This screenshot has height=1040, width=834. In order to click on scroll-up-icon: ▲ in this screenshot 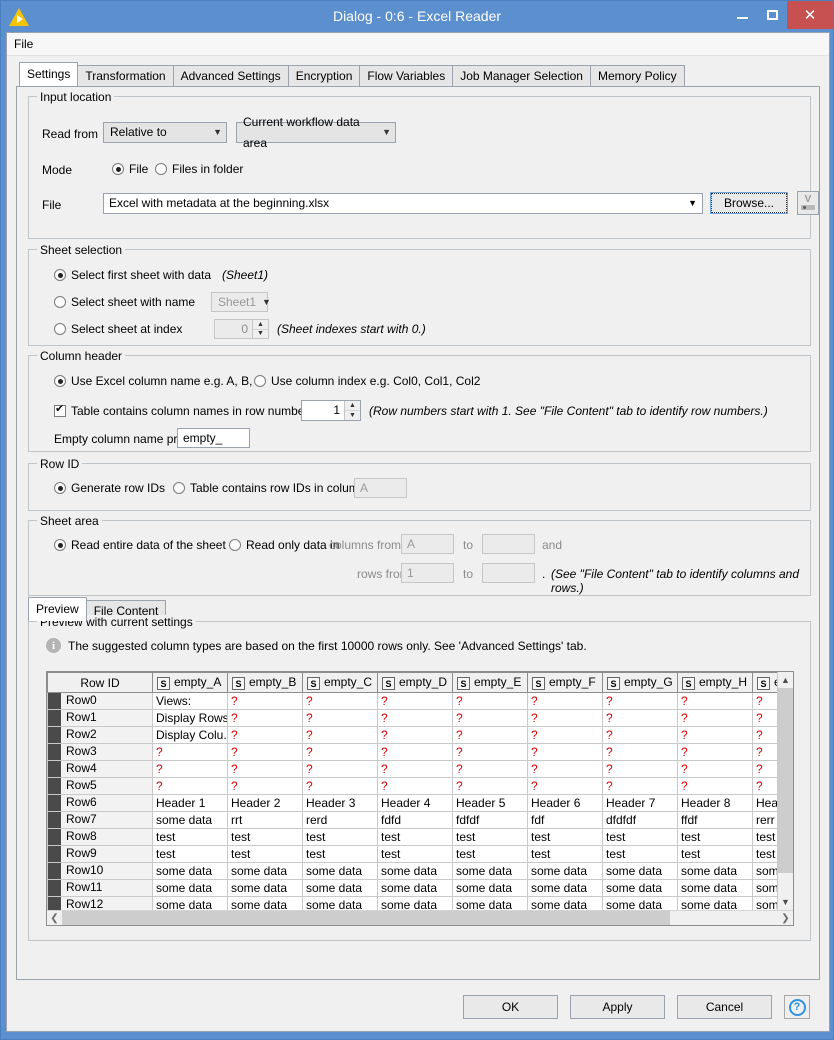, I will do `click(785, 680)`.